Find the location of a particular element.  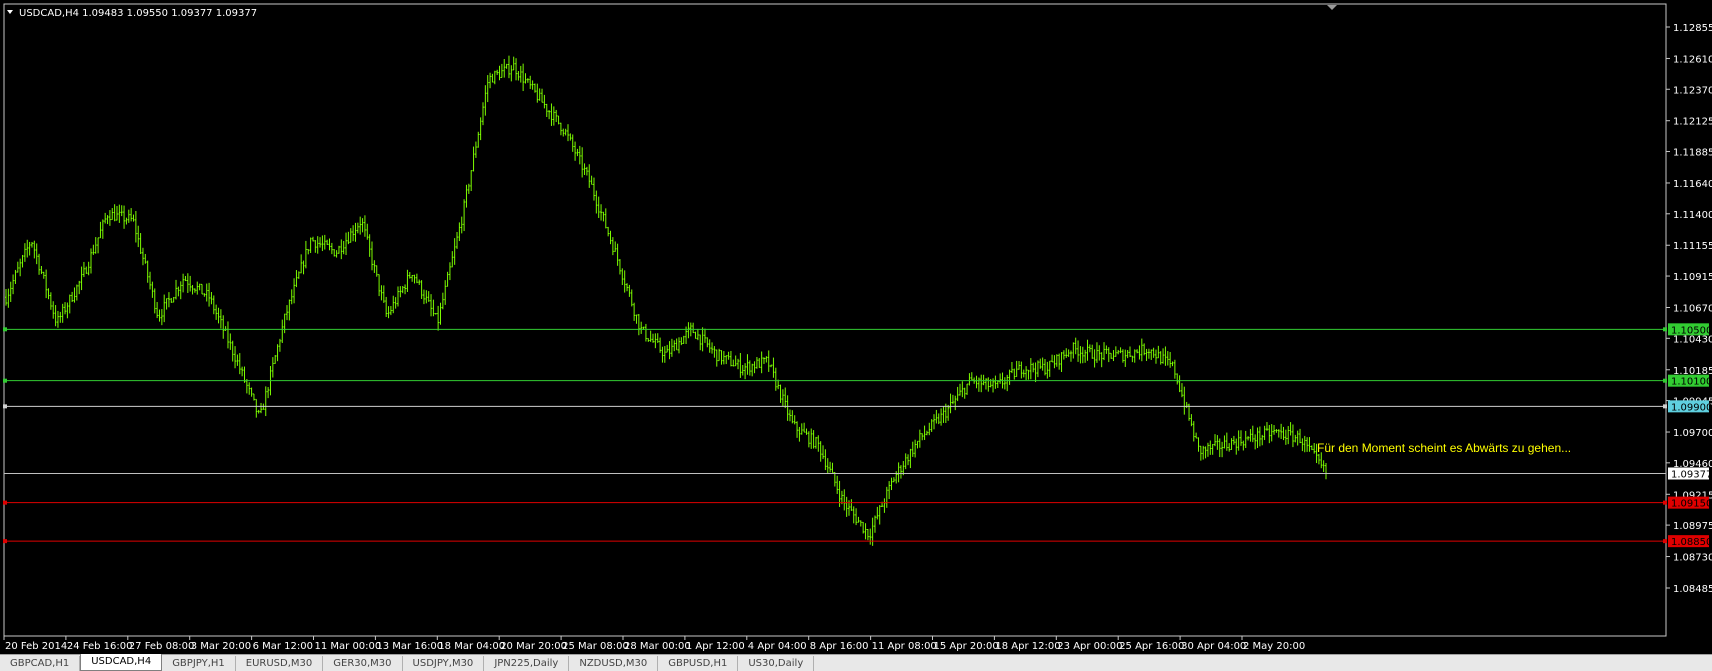

price-label: 1.12125 is located at coordinates (1692, 122).